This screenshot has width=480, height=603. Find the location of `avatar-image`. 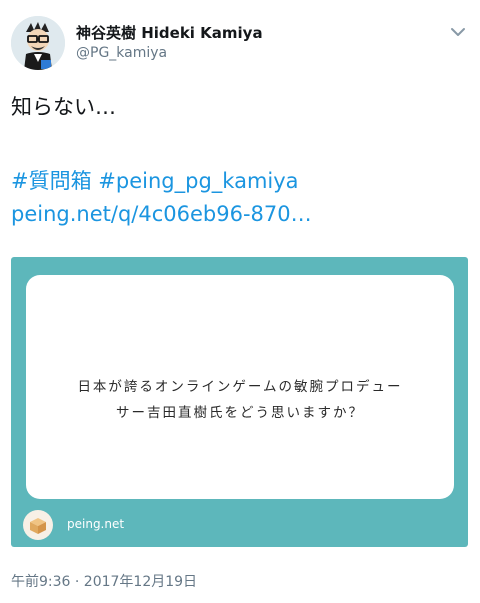

avatar-image is located at coordinates (38, 43).